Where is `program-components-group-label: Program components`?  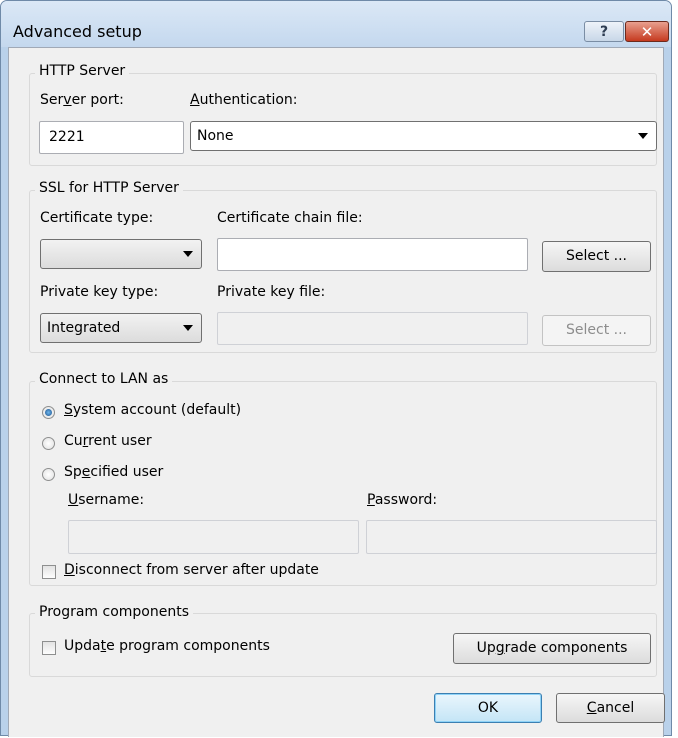
program-components-group-label: Program components is located at coordinates (114, 612).